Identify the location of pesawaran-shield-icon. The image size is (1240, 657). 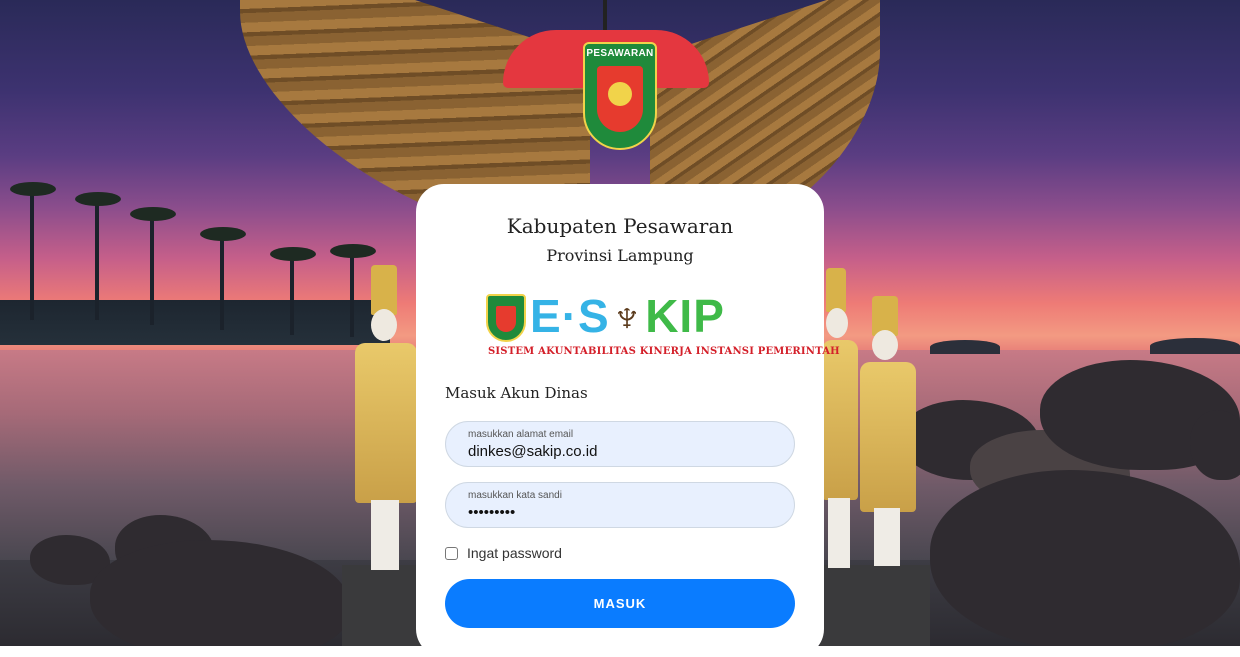
(506, 318).